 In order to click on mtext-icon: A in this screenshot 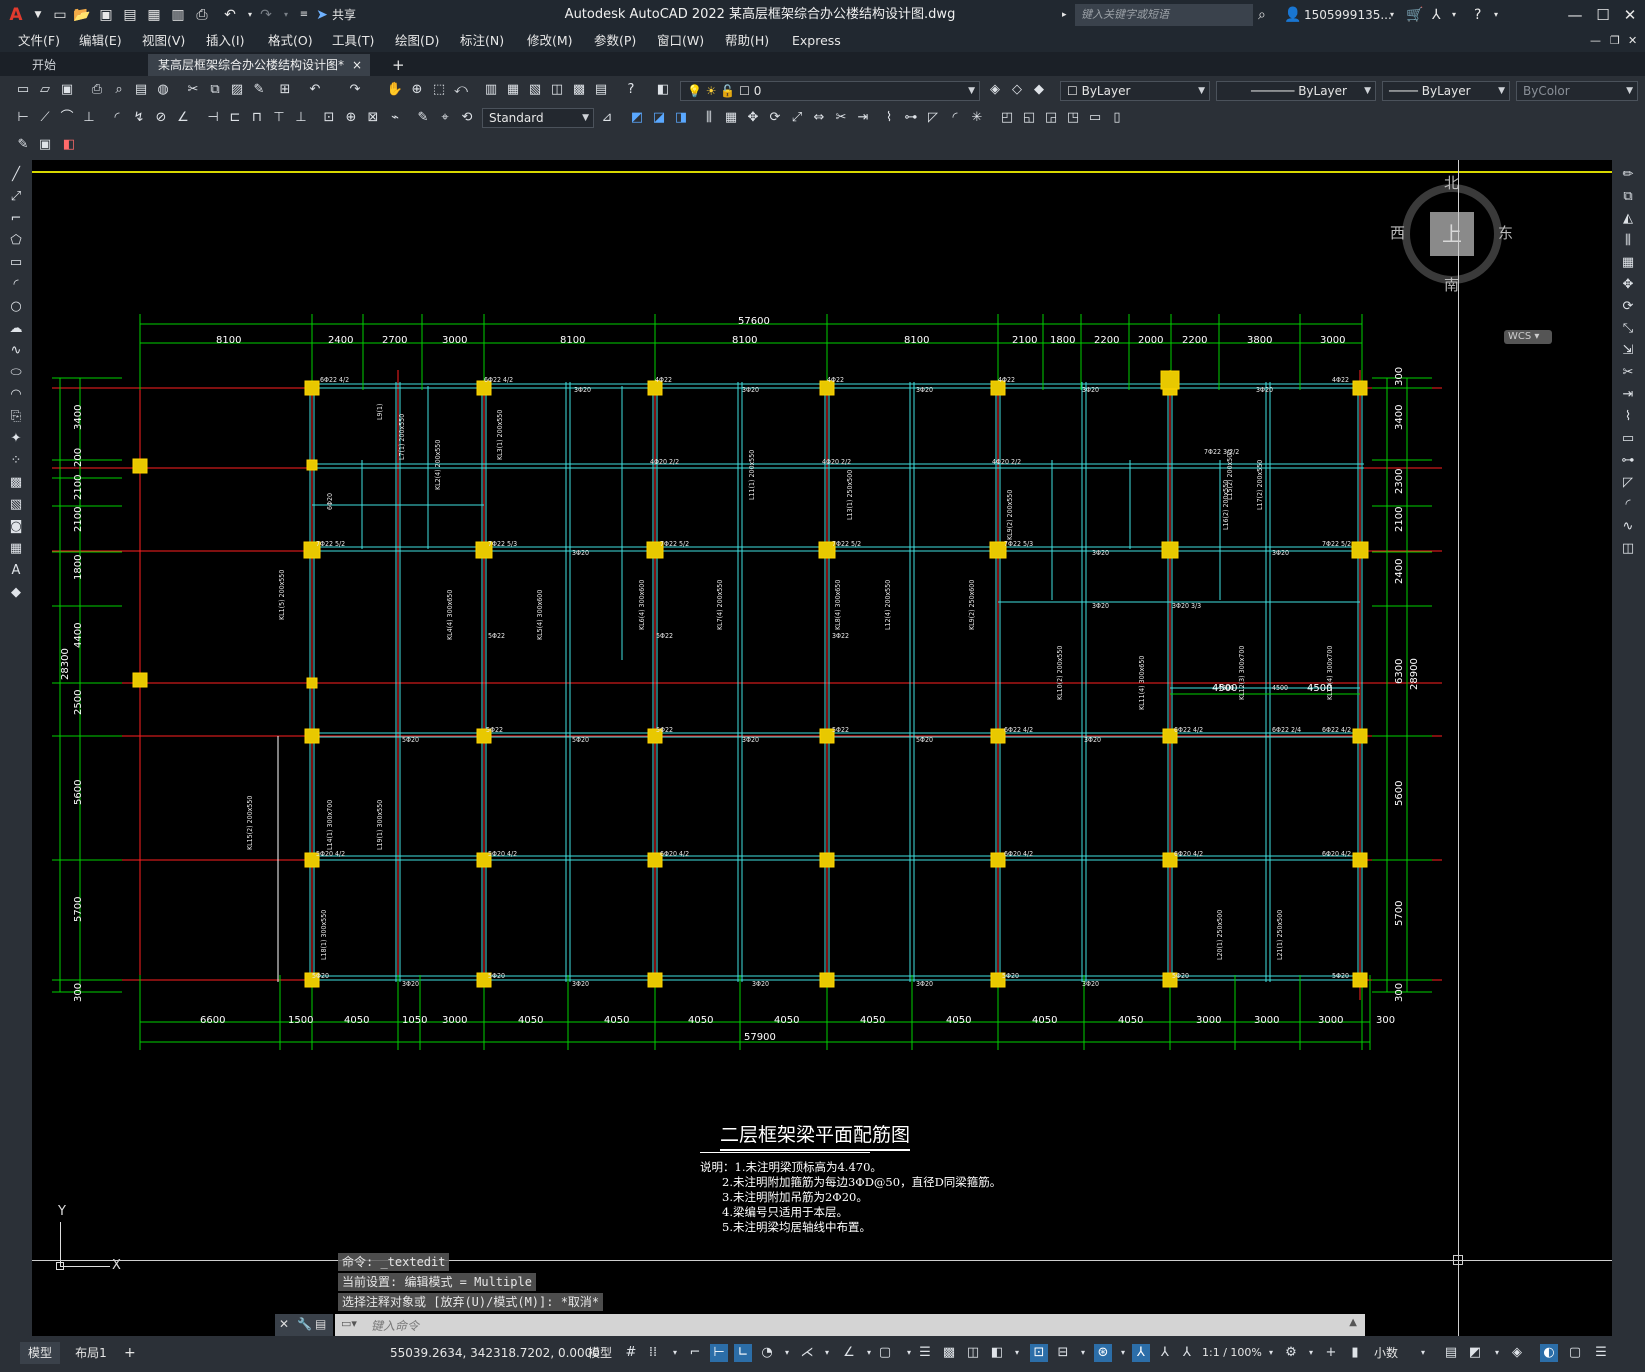, I will do `click(16, 571)`.